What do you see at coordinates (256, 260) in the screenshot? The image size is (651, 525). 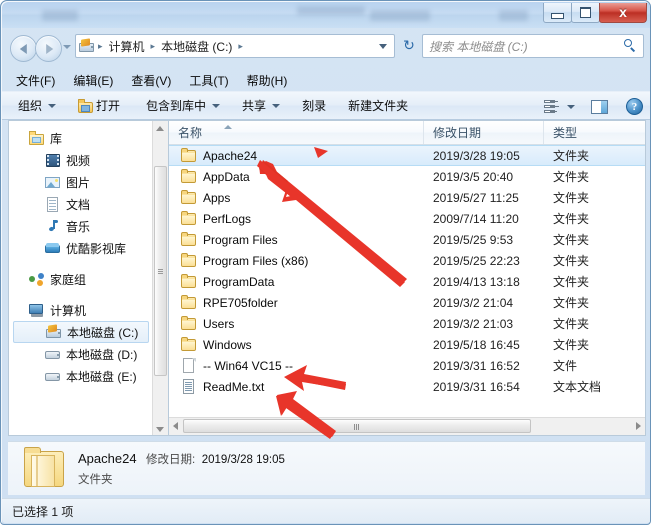 I see `file-name: Program Files (x86)` at bounding box center [256, 260].